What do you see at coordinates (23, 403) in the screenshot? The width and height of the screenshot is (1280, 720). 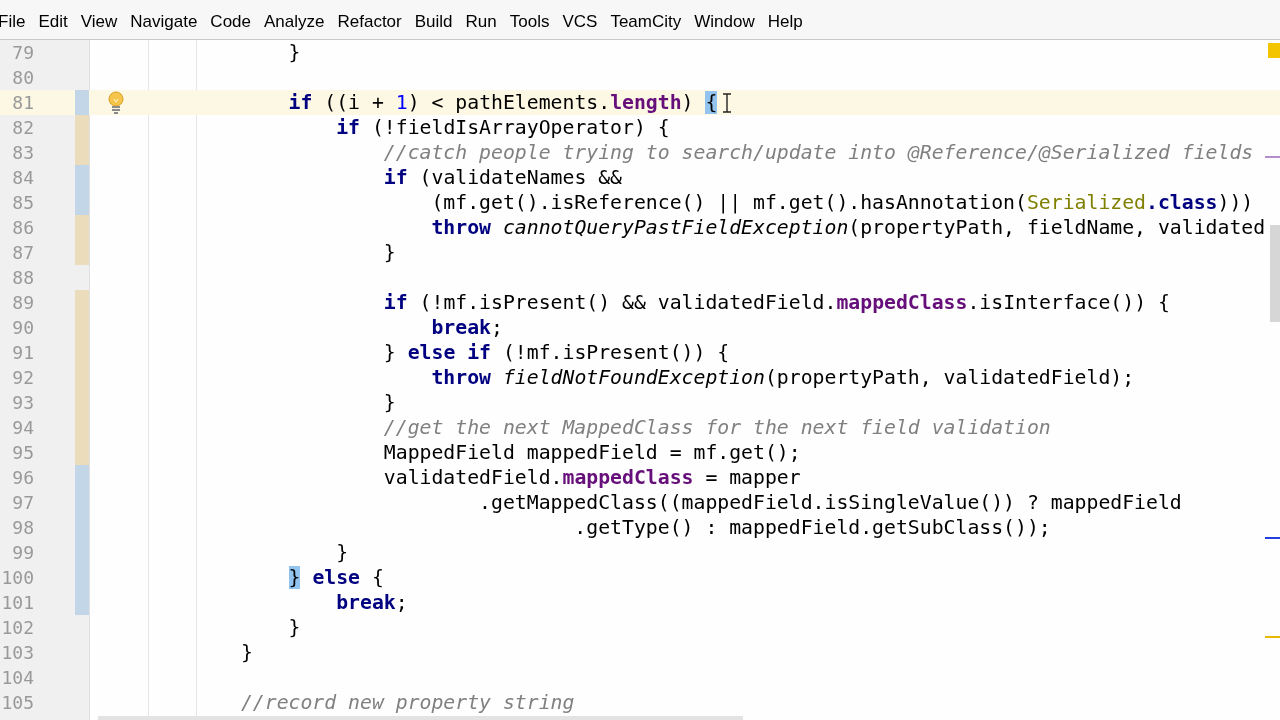 I see `line-number: 93` at bounding box center [23, 403].